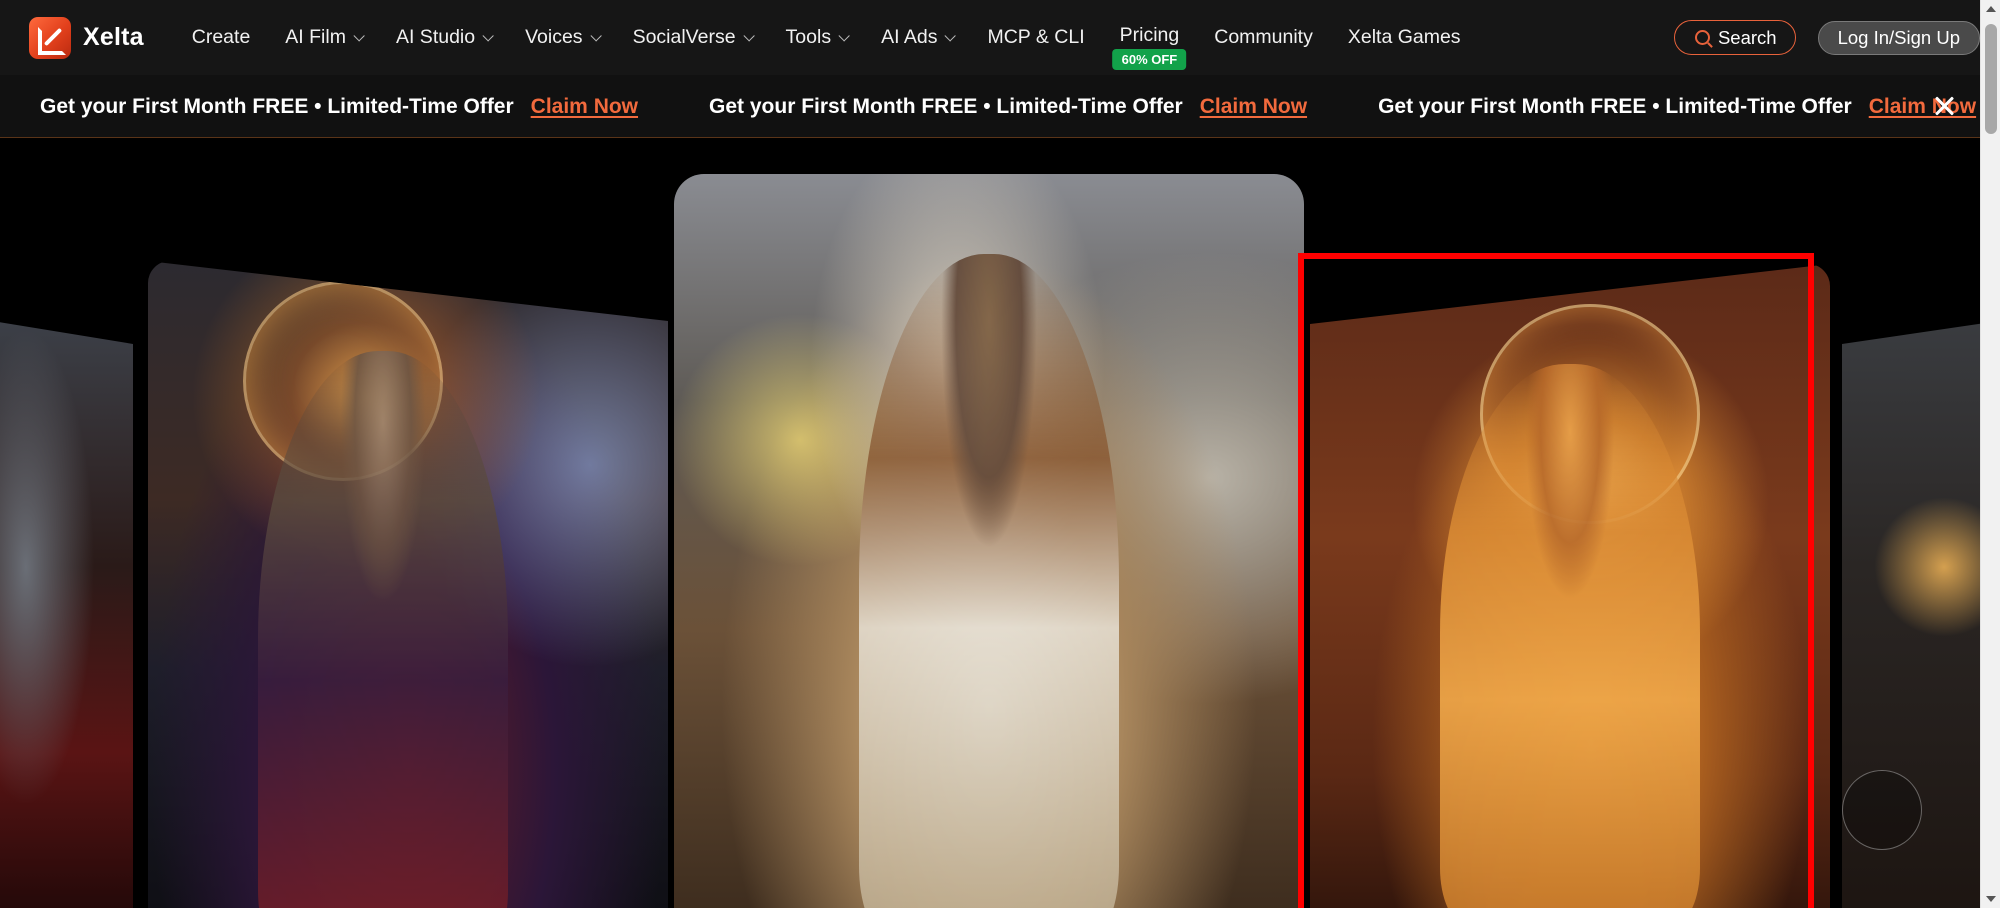 This screenshot has height=908, width=2000. Describe the element at coordinates (1882, 810) in the screenshot. I see `carousel-circle-button` at that location.